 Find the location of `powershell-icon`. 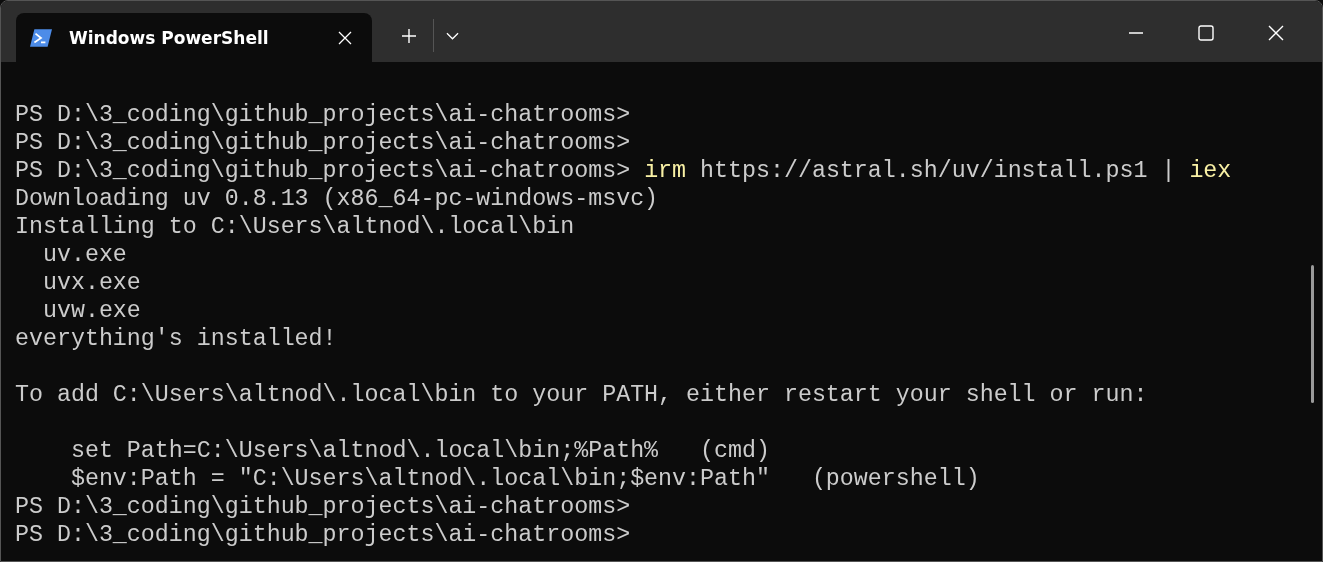

powershell-icon is located at coordinates (41, 37).